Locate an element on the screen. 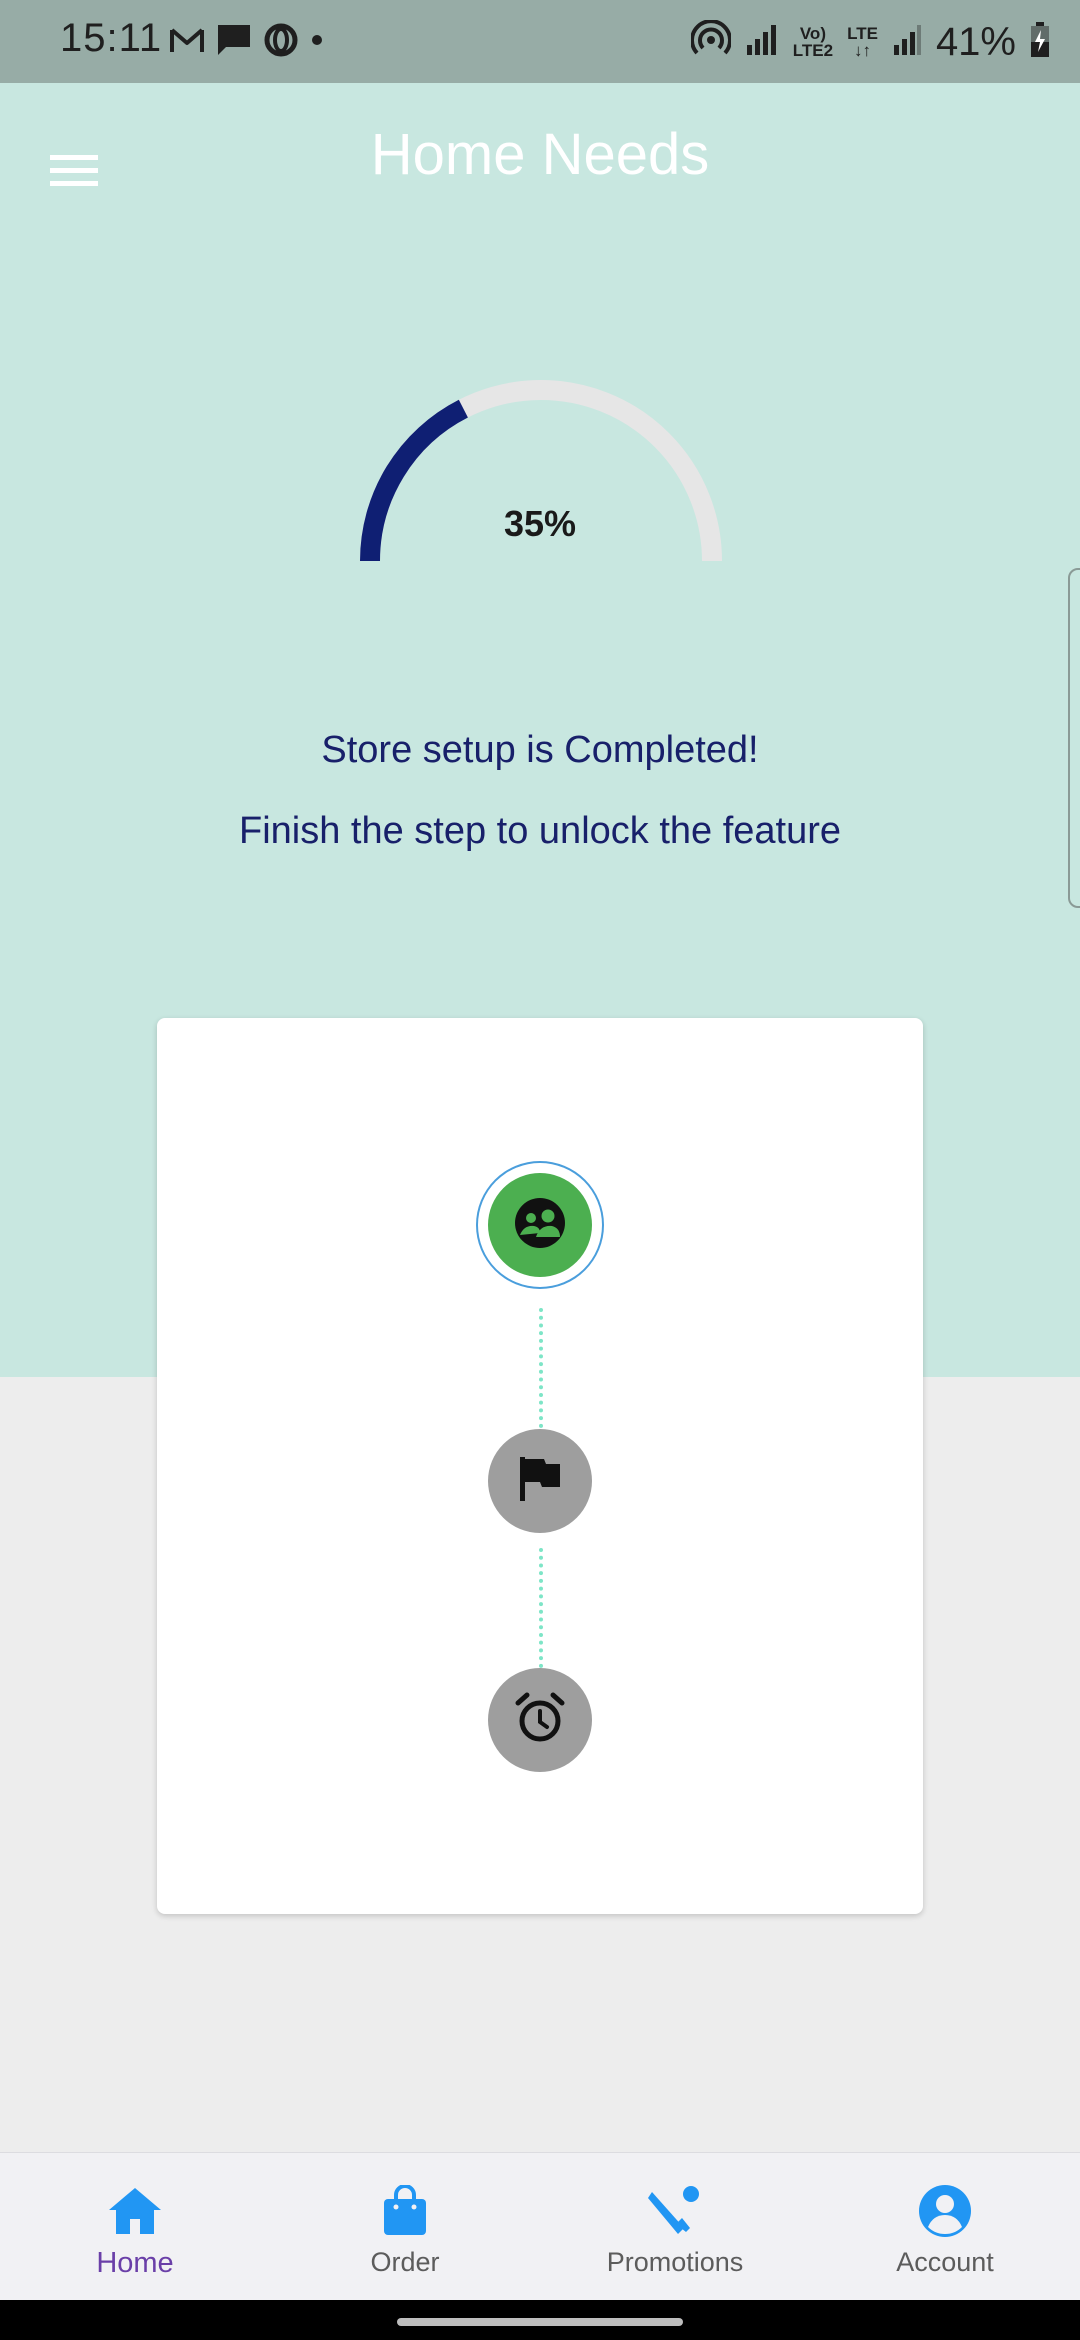 The height and width of the screenshot is (2340, 1080). status-bar: 15:11 Vo) LTE2 LTE ↓↑ 41% is located at coordinates (540, 41).